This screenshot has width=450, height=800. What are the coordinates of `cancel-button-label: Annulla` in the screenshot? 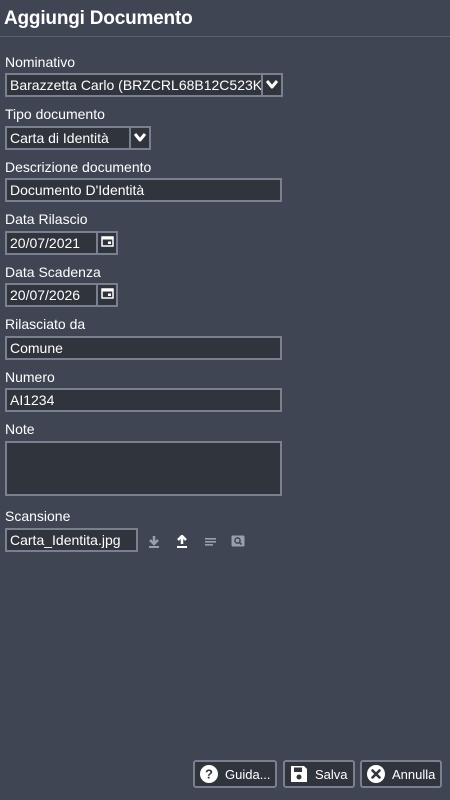 It's located at (414, 774).